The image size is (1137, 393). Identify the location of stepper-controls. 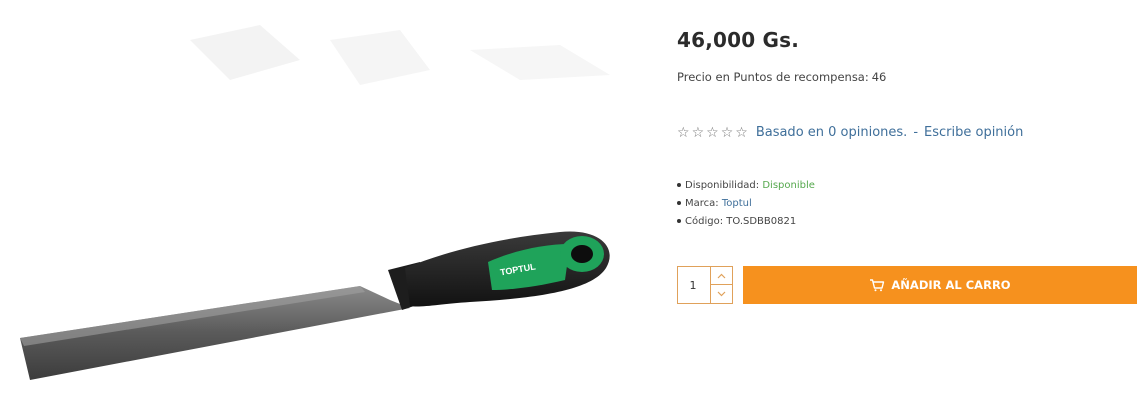
(721, 285).